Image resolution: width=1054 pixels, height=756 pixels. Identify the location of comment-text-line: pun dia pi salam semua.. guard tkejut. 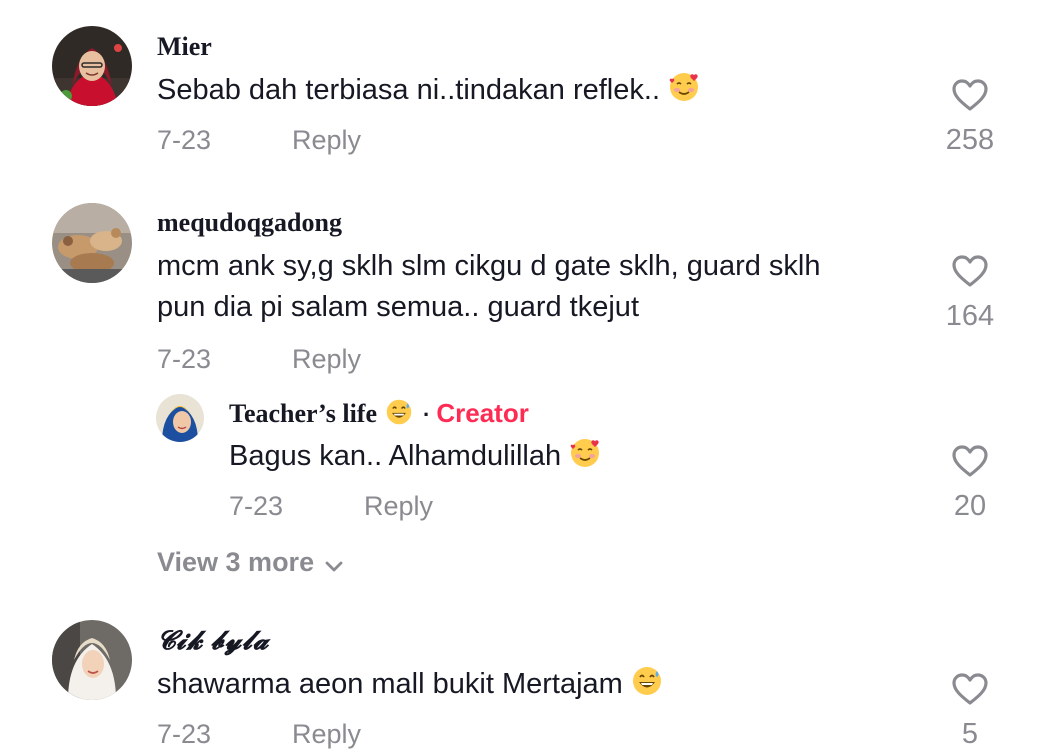
(398, 307).